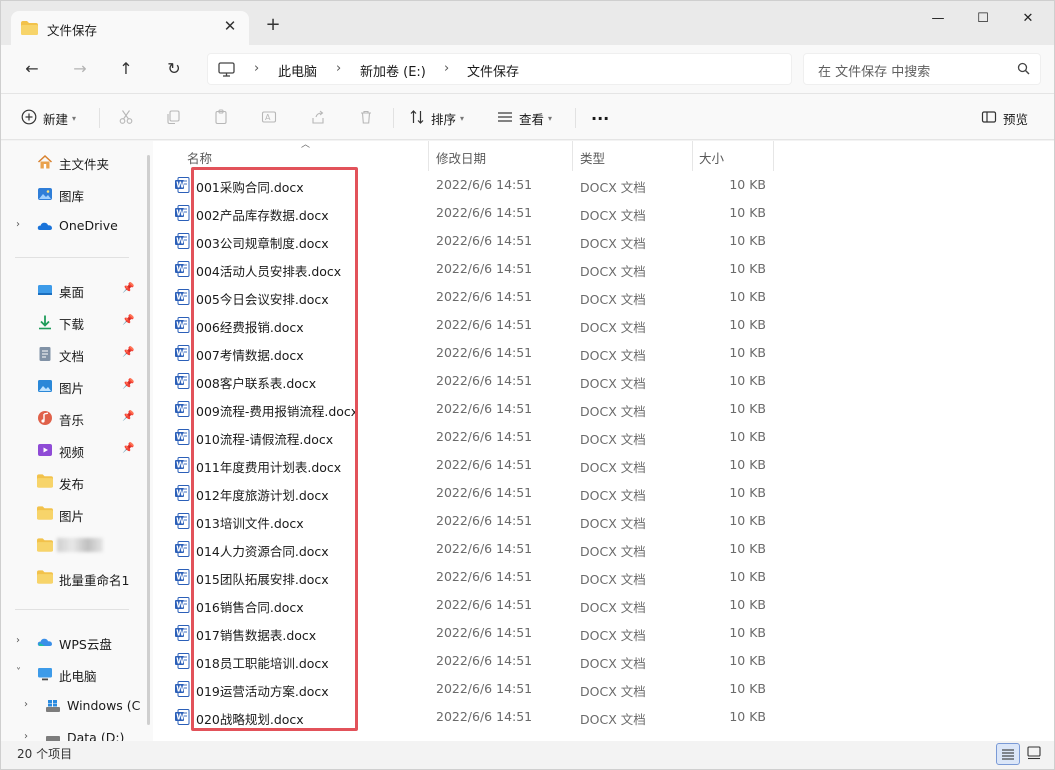 The width and height of the screenshot is (1055, 770). What do you see at coordinates (436, 118) in the screenshot?
I see `sort-button: 排序 ▾` at bounding box center [436, 118].